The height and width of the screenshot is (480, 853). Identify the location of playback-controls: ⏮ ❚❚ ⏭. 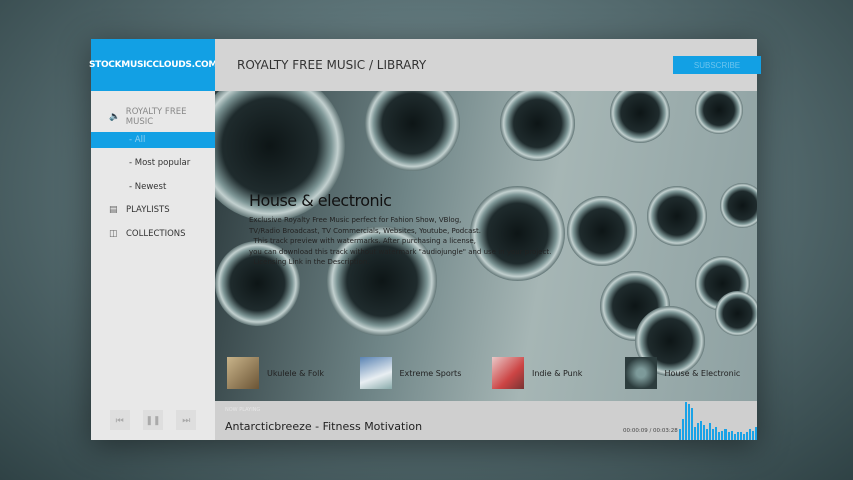
(153, 420).